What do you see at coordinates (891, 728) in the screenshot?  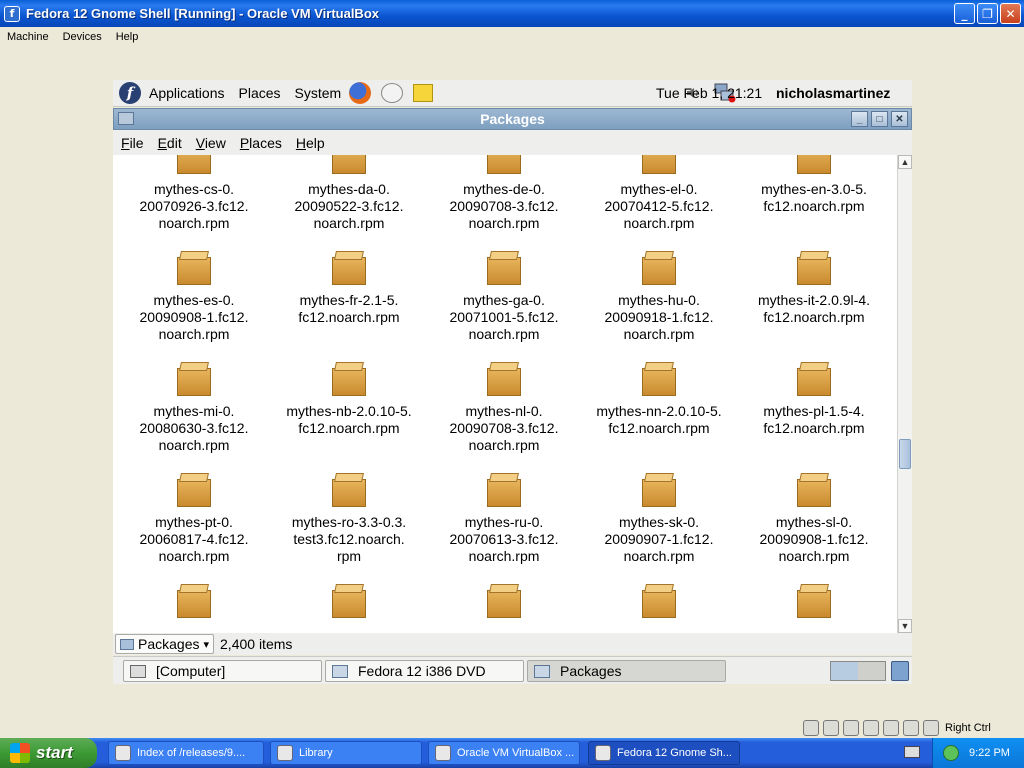 I see `shared-folder-icon` at bounding box center [891, 728].